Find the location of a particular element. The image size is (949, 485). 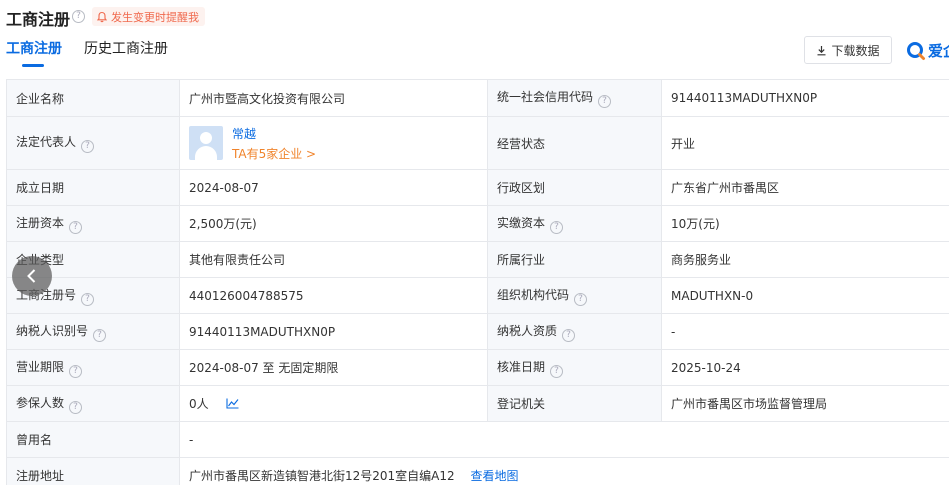

legal-rep-companies-link: TA有5家企业 > is located at coordinates (274, 153).